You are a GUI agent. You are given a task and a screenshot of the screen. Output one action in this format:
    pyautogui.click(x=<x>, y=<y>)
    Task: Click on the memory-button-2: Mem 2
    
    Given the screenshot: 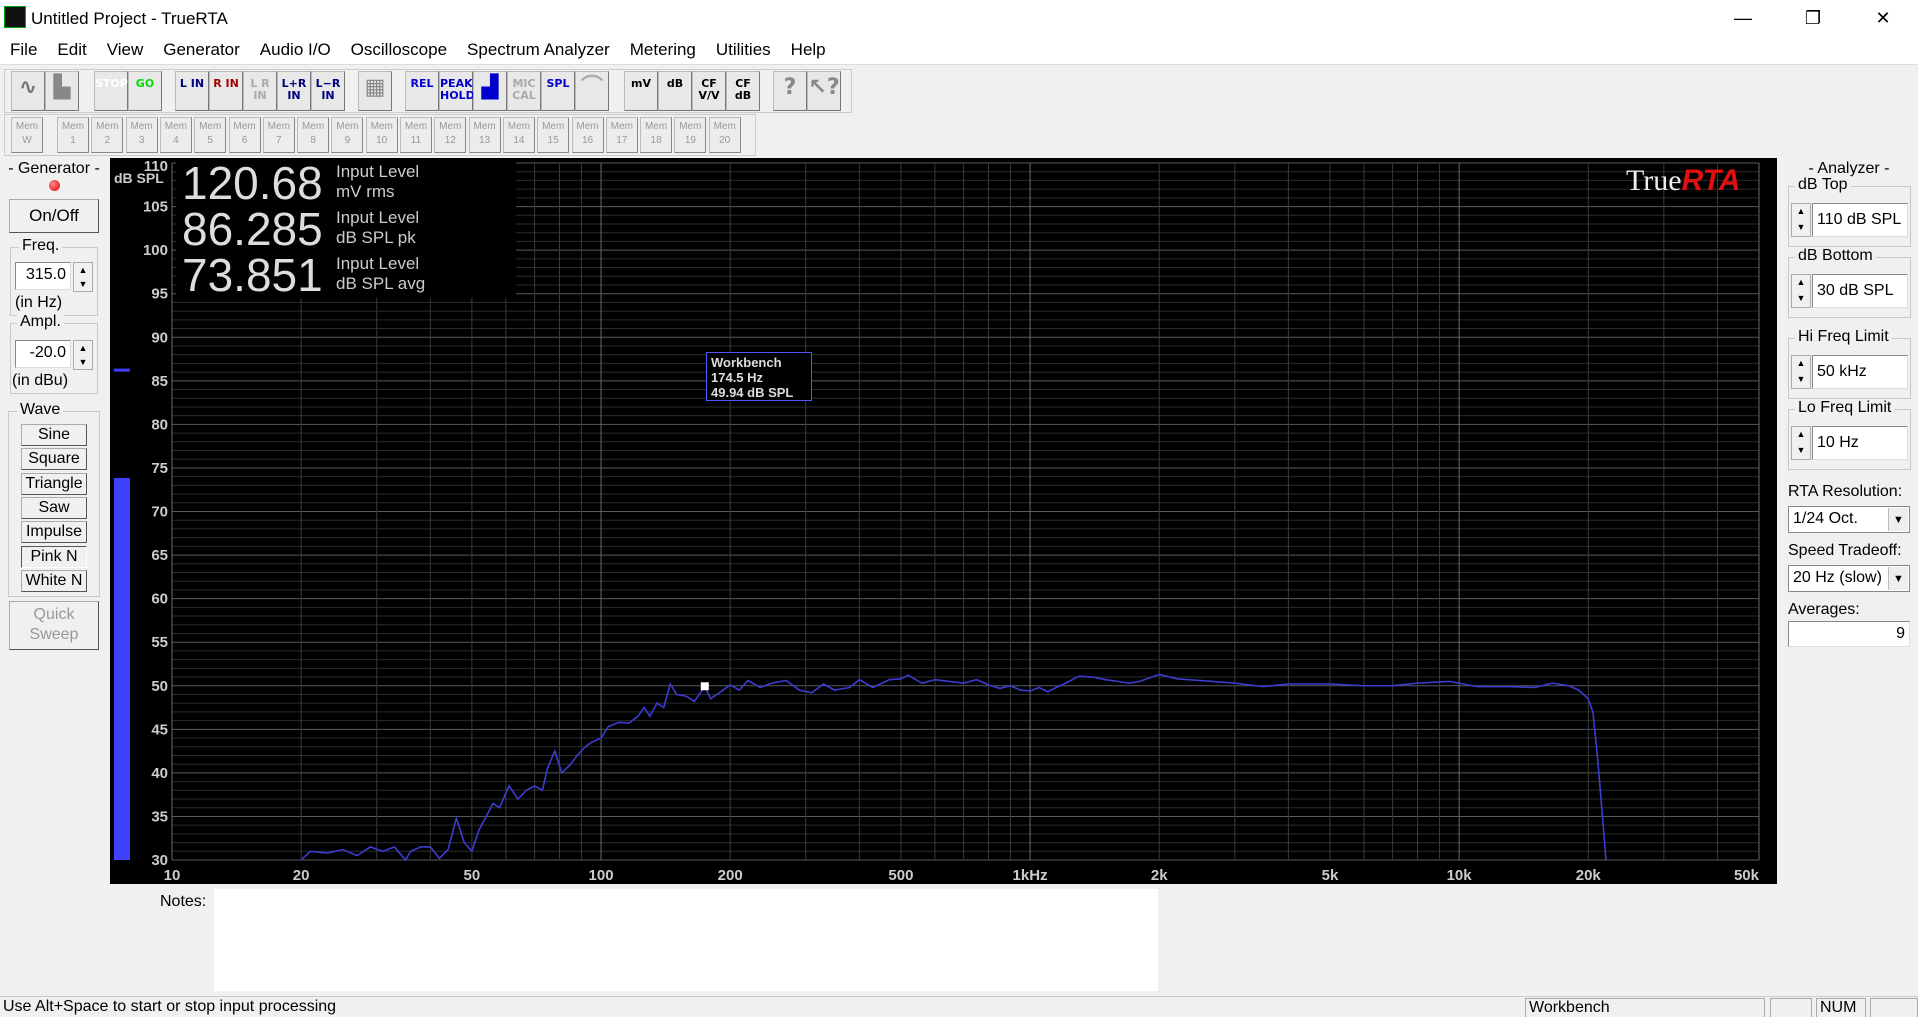 What is the action you would take?
    pyautogui.click(x=107, y=135)
    